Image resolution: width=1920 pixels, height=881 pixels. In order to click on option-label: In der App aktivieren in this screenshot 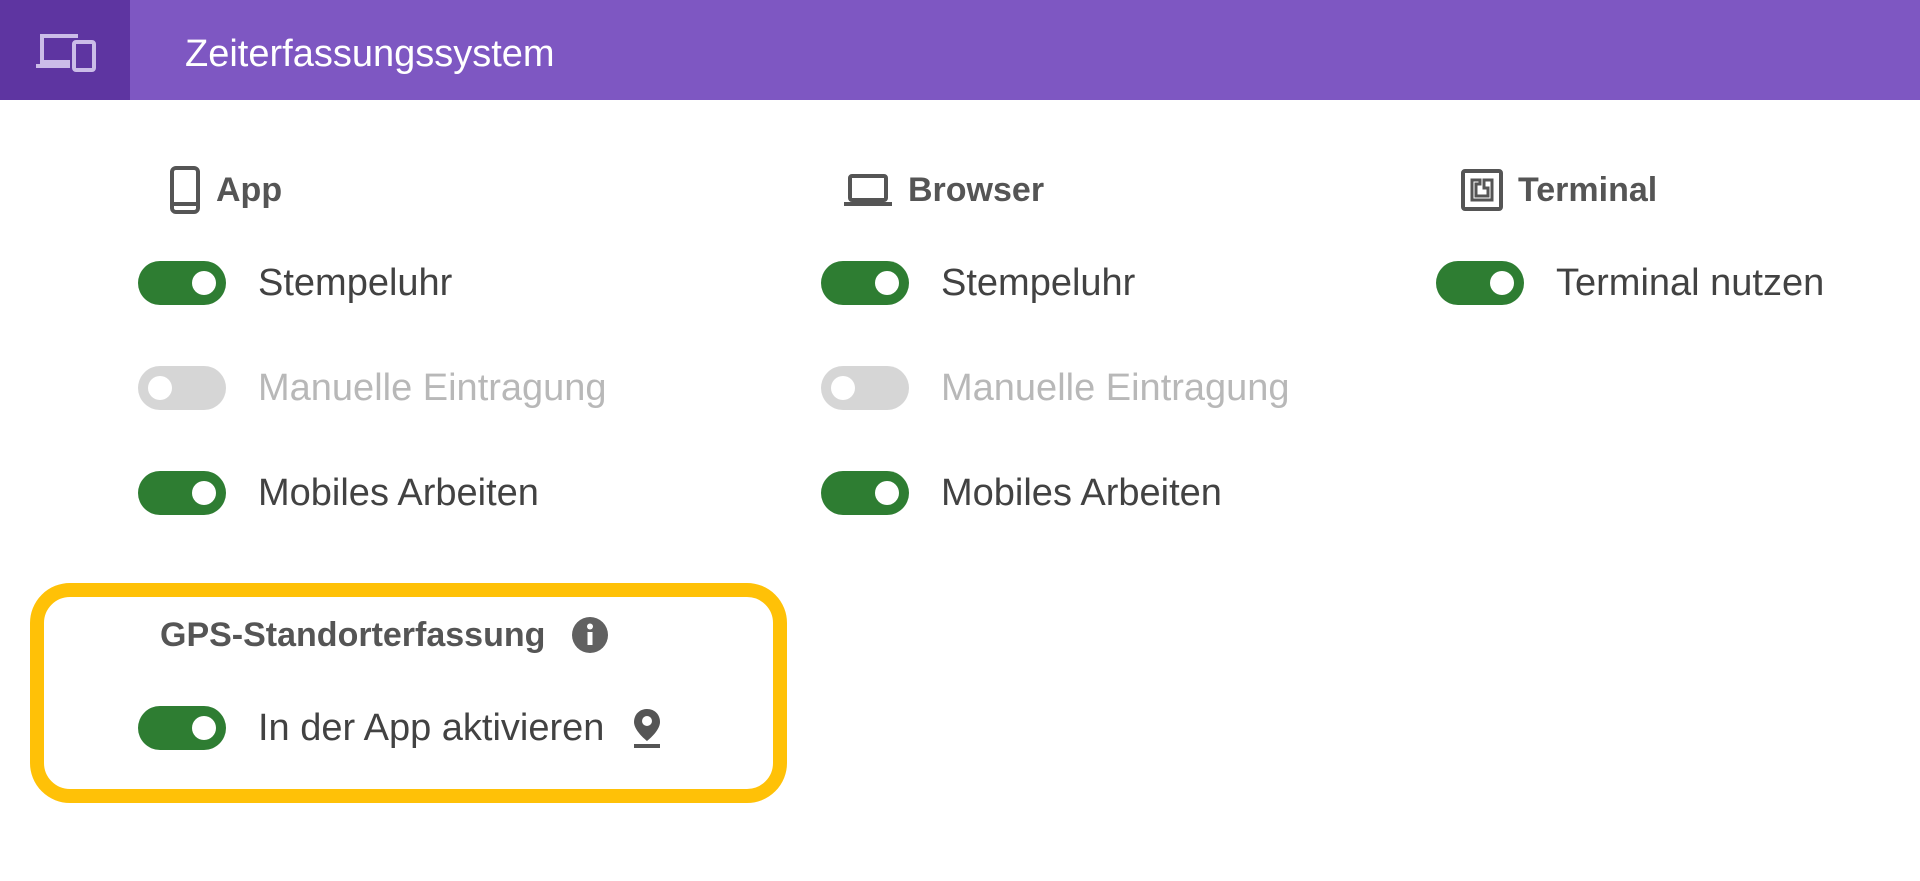, I will do `click(431, 727)`.